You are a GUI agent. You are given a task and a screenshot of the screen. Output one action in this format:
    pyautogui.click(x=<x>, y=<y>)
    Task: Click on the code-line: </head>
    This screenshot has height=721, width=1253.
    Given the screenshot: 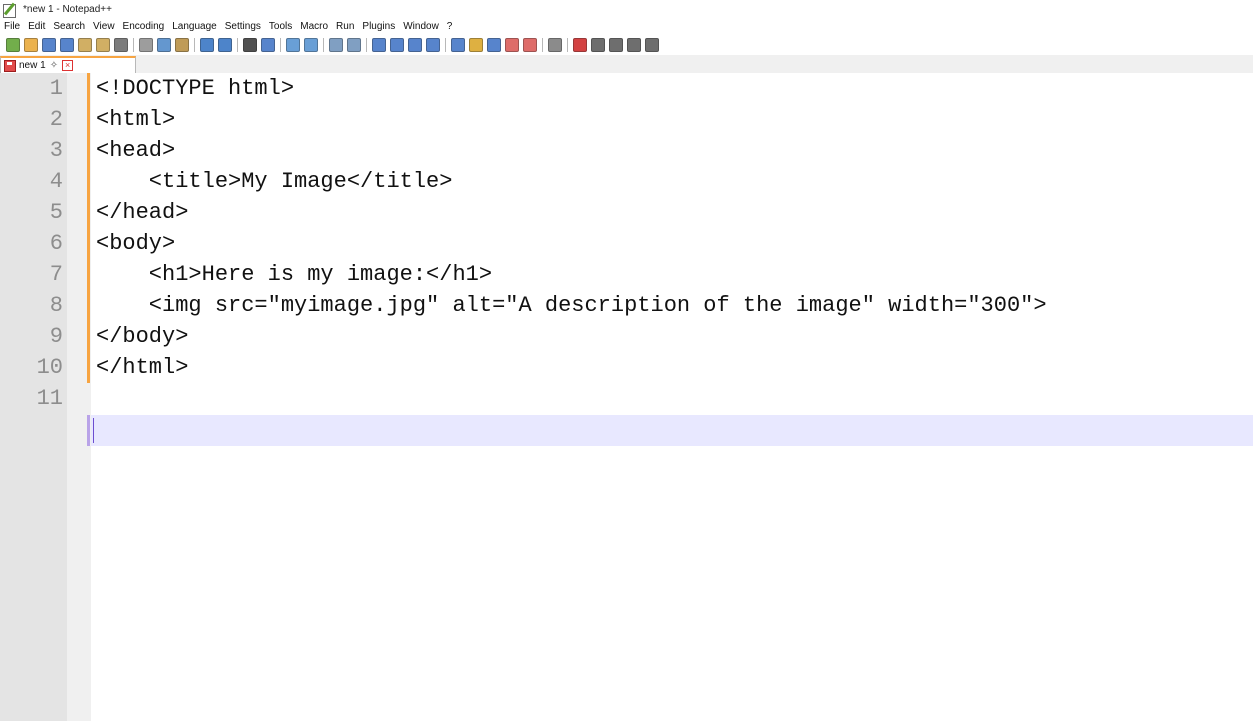 What is the action you would take?
    pyautogui.click(x=571, y=212)
    